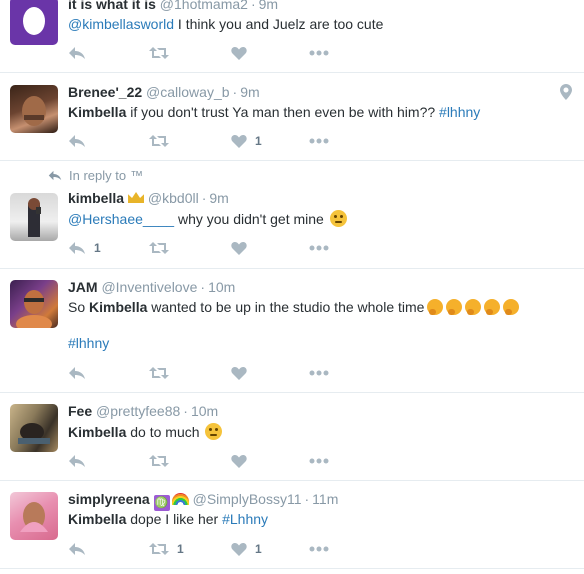 Image resolution: width=584 pixels, height=574 pixels. What do you see at coordinates (96, 198) in the screenshot?
I see `display-name: kimbella` at bounding box center [96, 198].